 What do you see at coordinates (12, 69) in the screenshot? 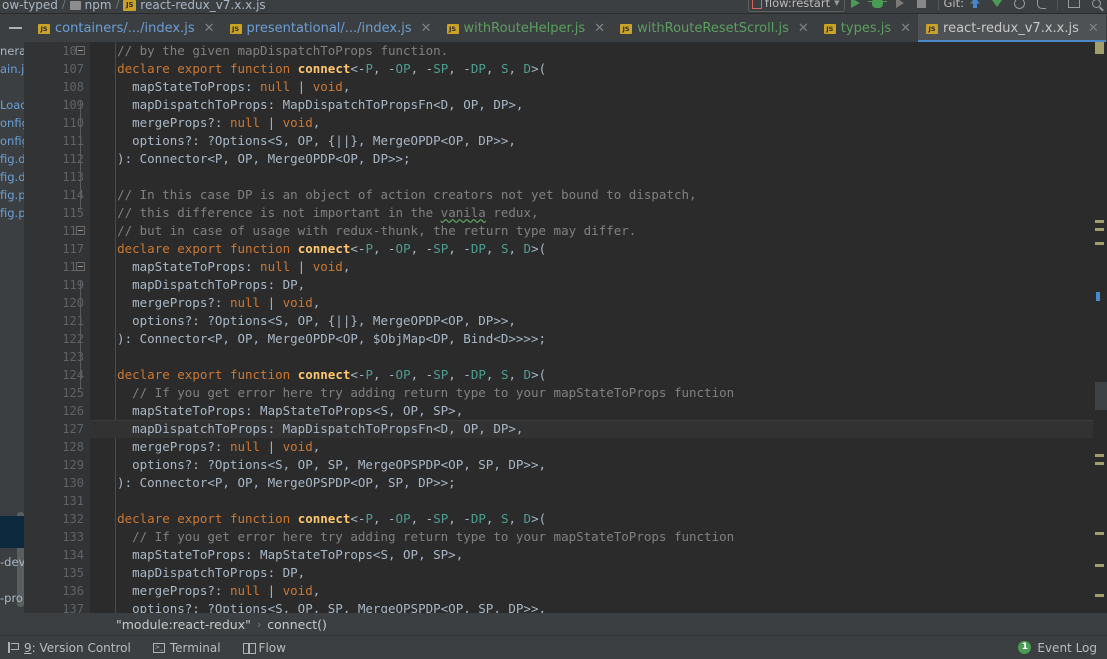
I see `project-tree-item: ain.js` at bounding box center [12, 69].